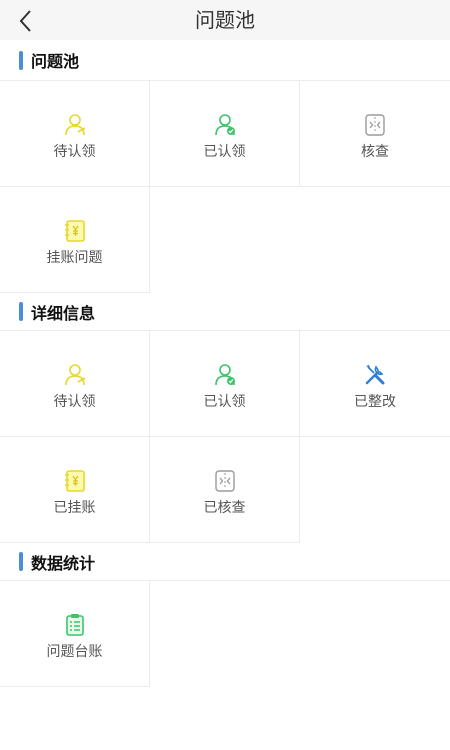  I want to click on menu-item-label: 已整改, so click(375, 401).